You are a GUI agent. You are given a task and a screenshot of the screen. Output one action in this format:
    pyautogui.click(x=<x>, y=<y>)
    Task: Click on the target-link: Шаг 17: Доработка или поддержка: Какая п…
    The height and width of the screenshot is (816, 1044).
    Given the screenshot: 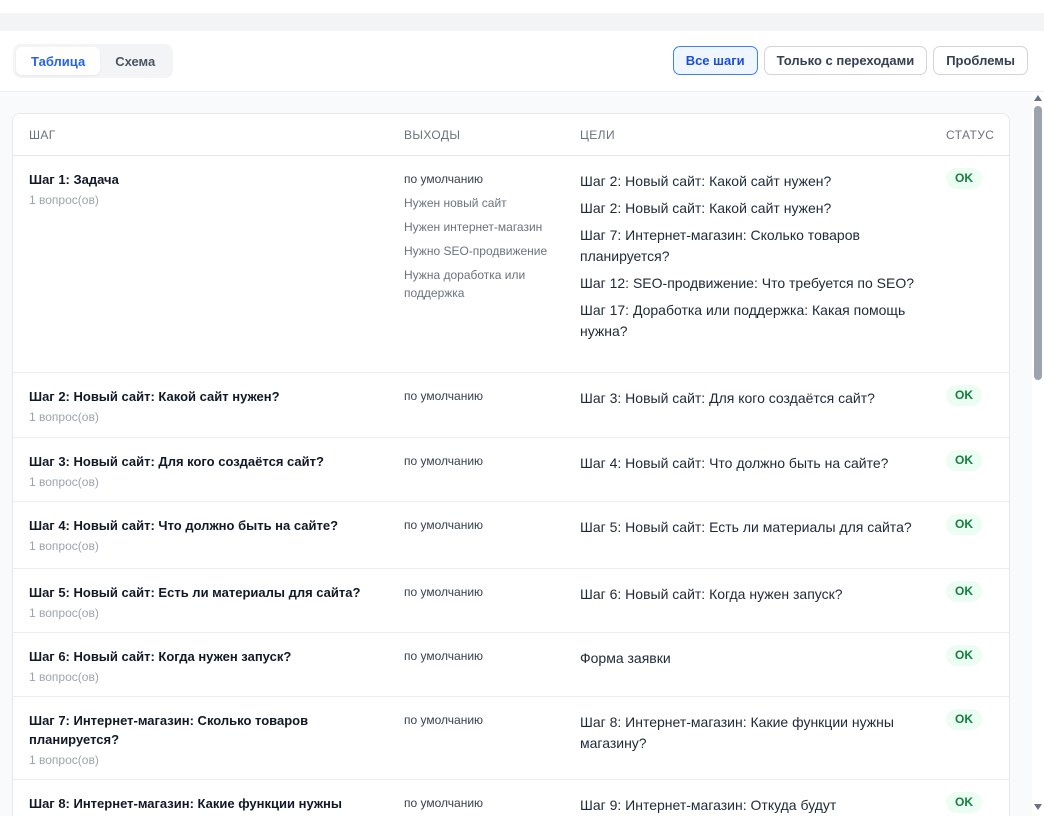 What is the action you would take?
    pyautogui.click(x=752, y=321)
    